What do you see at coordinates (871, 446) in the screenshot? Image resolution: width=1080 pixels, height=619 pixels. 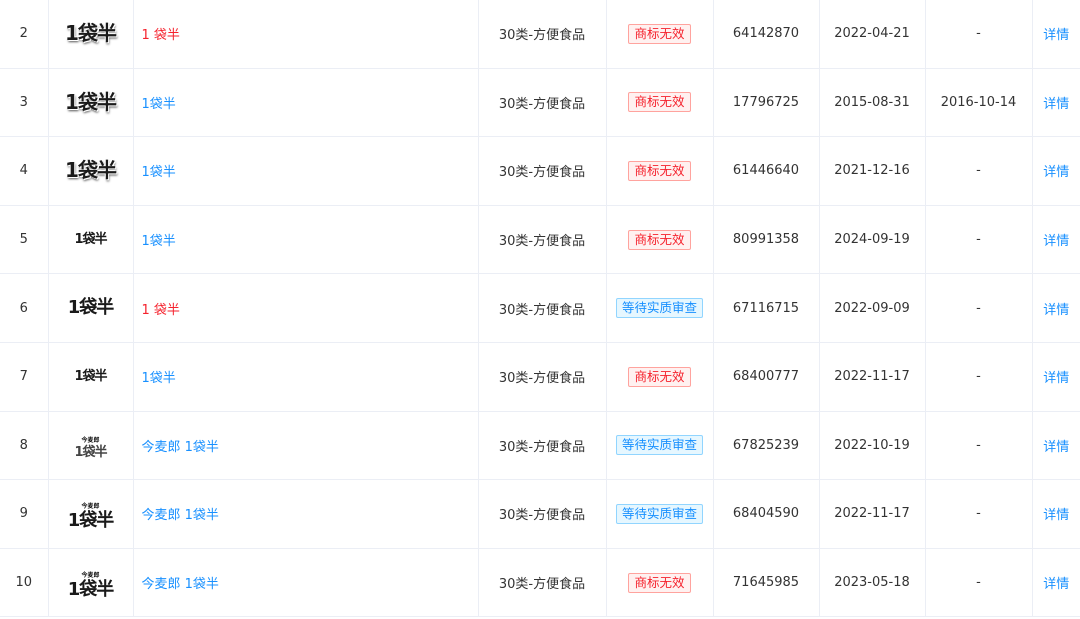 I see `application-date: 2022-10-19` at bounding box center [871, 446].